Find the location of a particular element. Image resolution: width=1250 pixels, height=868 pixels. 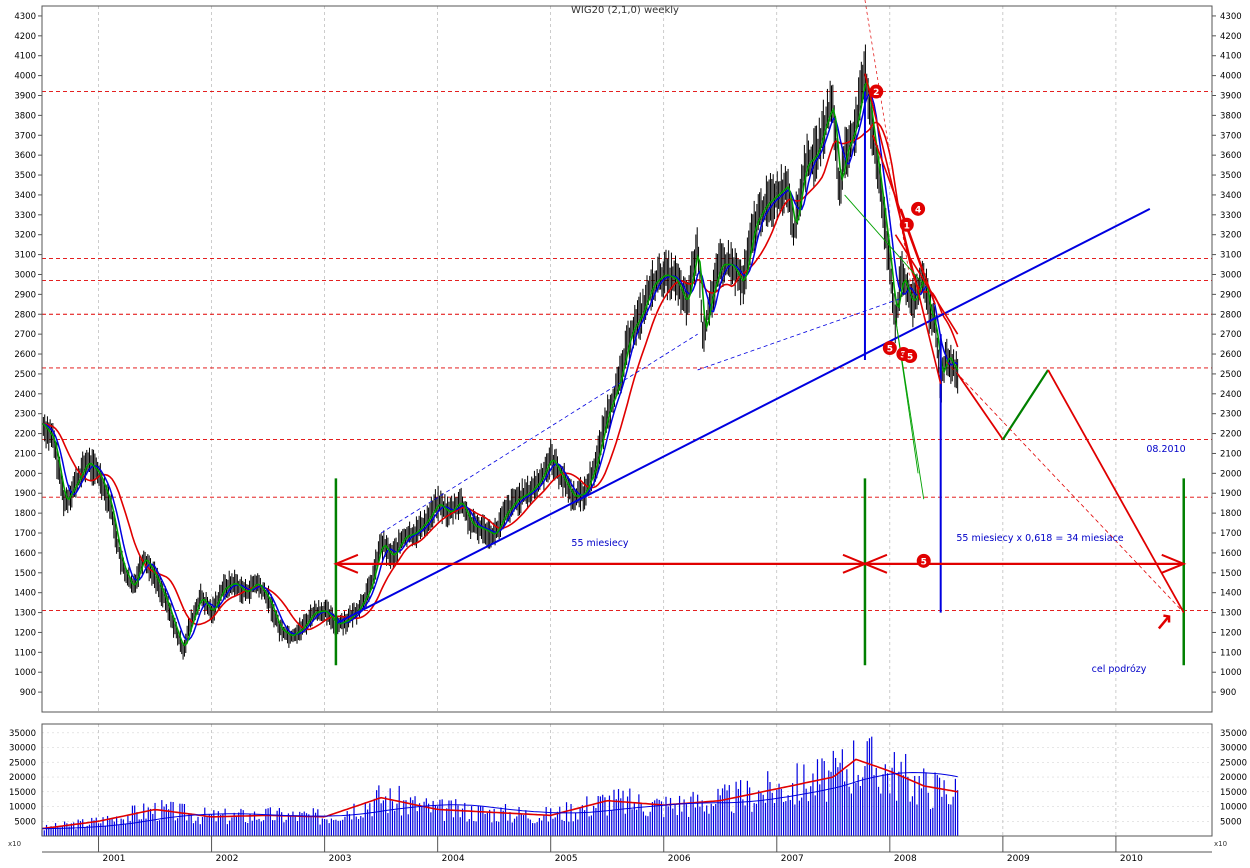

x-tick-label: 2004 is located at coordinates (453, 859).